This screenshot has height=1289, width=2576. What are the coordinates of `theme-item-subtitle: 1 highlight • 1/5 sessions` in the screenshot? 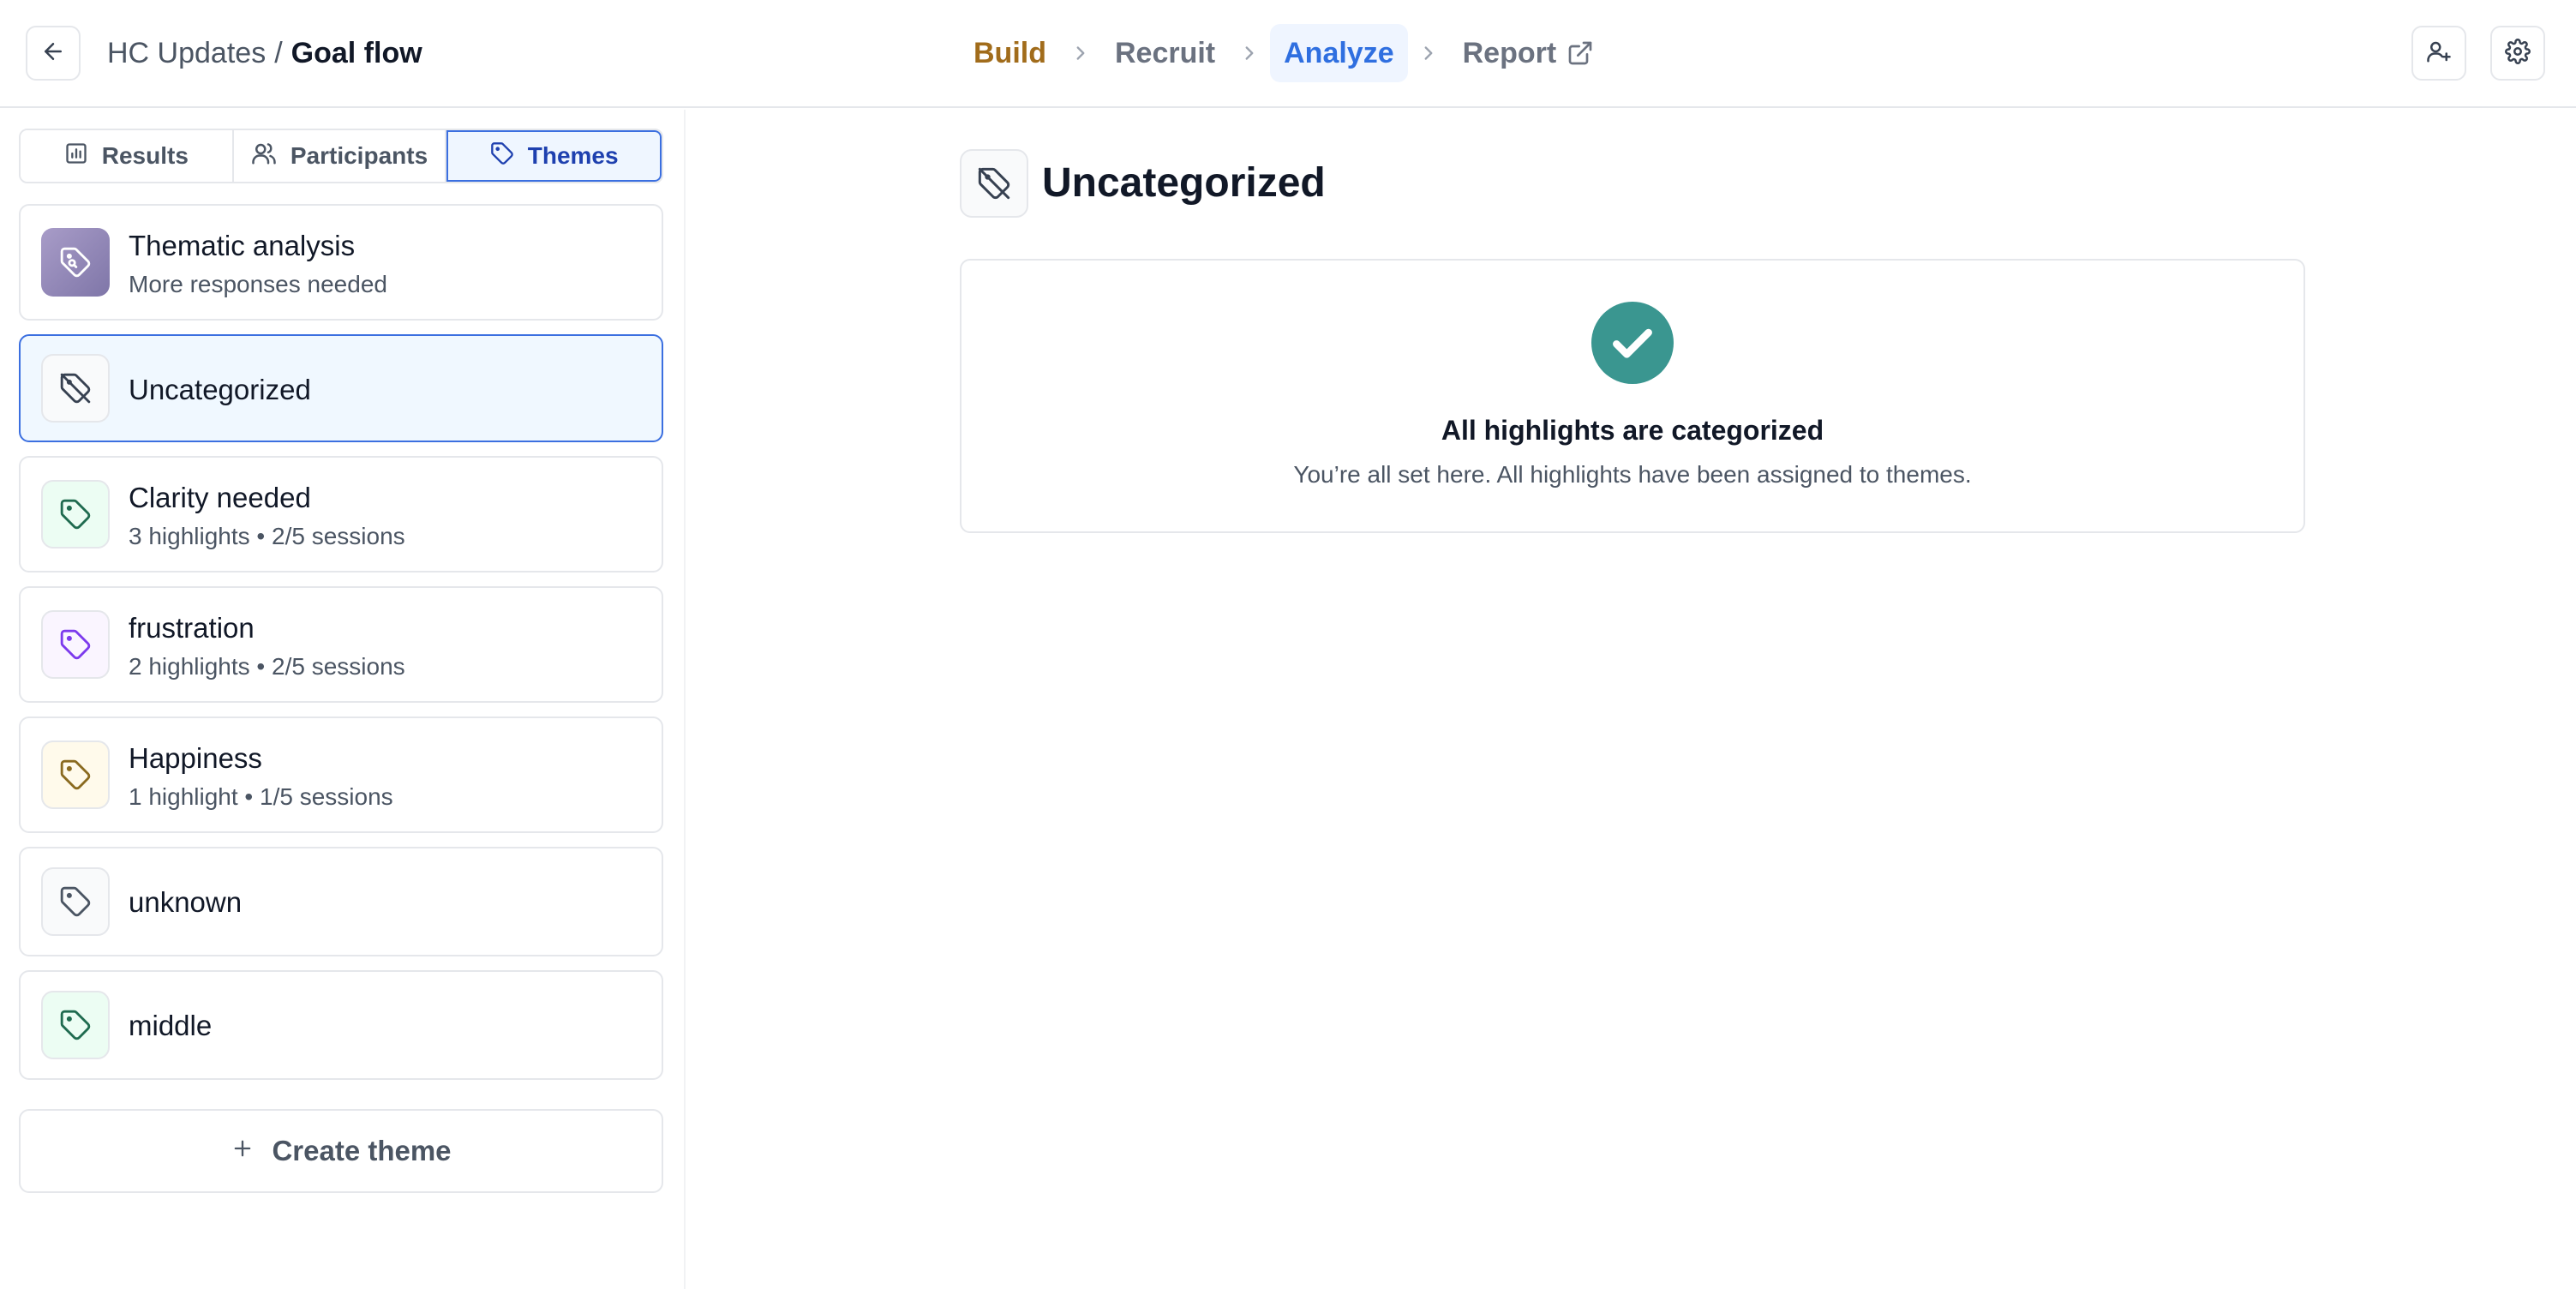 It's located at (261, 796).